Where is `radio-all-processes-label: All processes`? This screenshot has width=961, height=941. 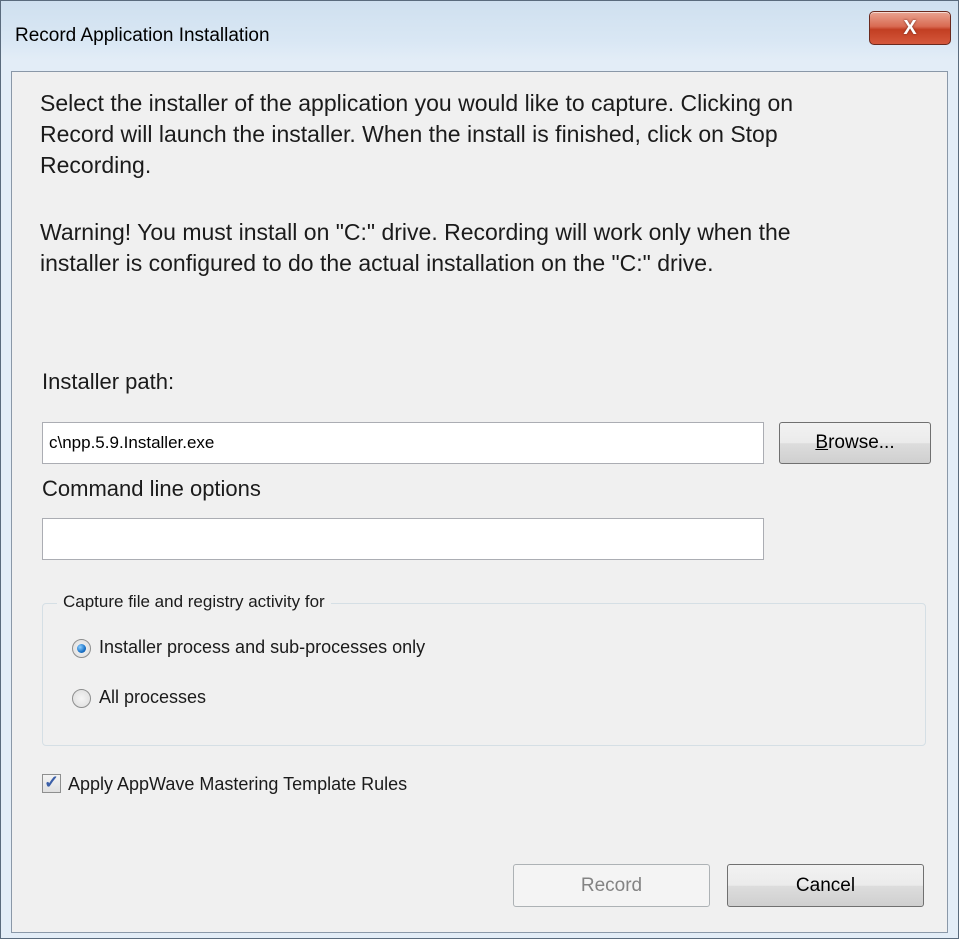
radio-all-processes-label: All processes is located at coordinates (152, 697).